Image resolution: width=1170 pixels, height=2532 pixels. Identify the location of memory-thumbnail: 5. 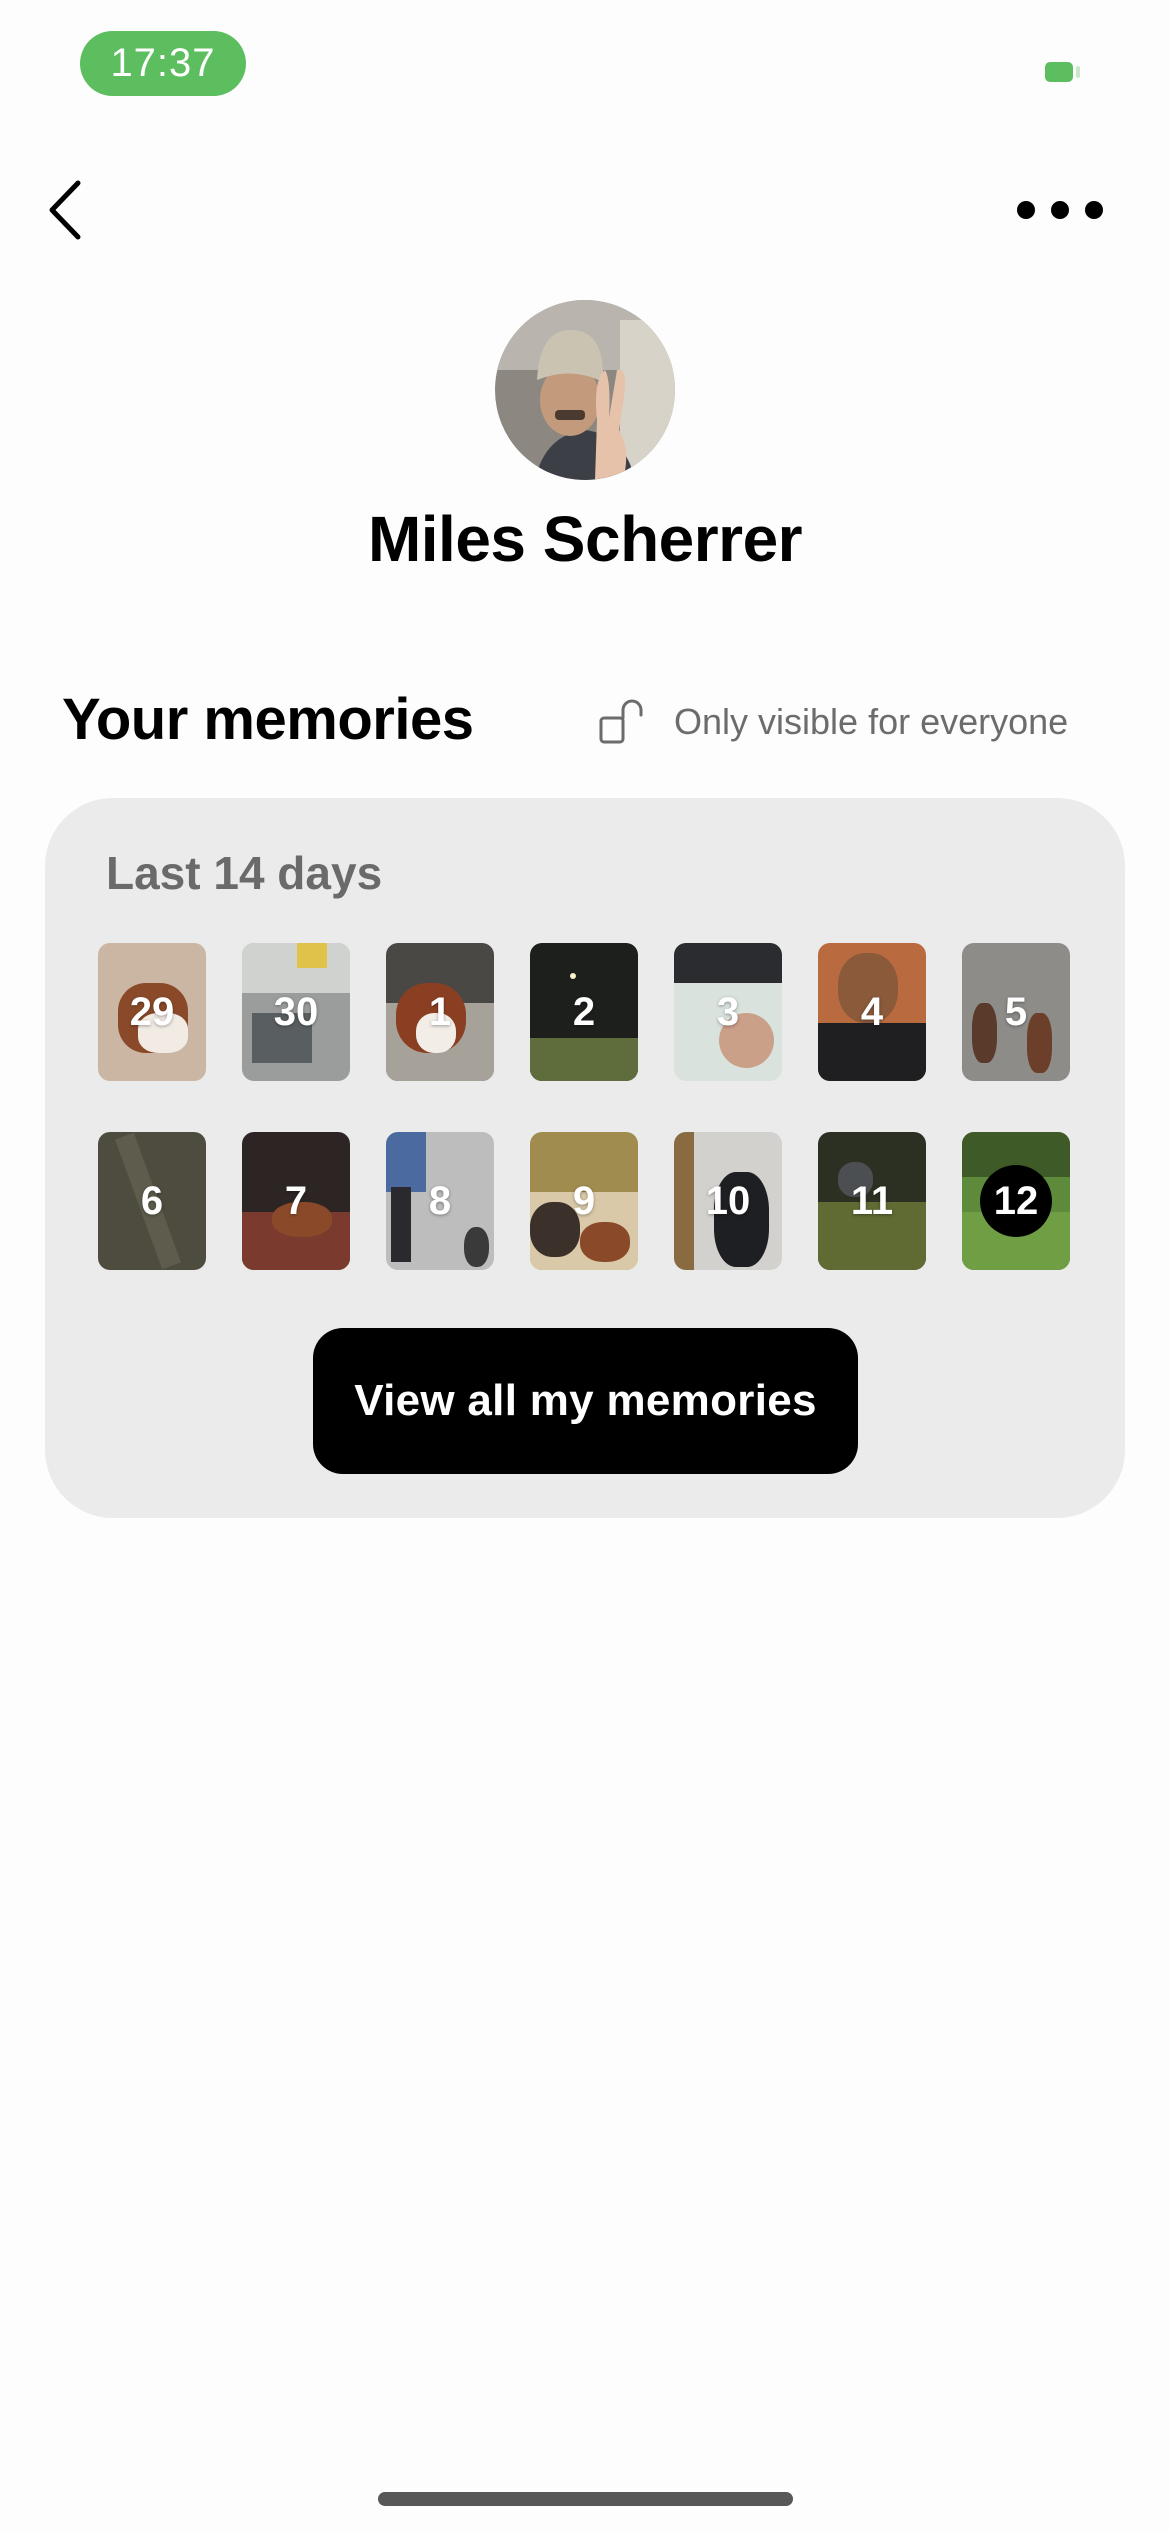
(1016, 1012).